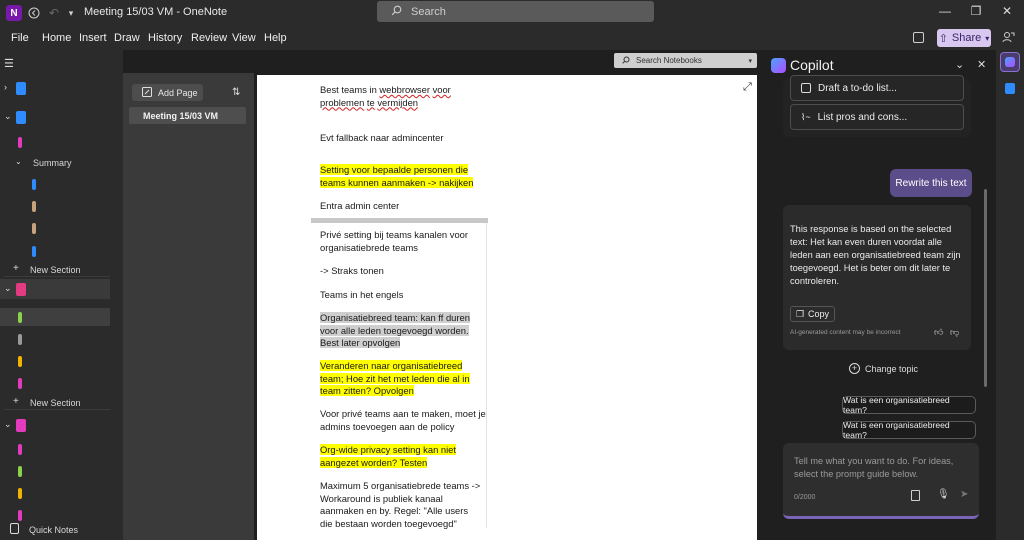 Image resolution: width=1024 pixels, height=540 pixels. What do you see at coordinates (1008, 37) in the screenshot?
I see `feedback-icon` at bounding box center [1008, 37].